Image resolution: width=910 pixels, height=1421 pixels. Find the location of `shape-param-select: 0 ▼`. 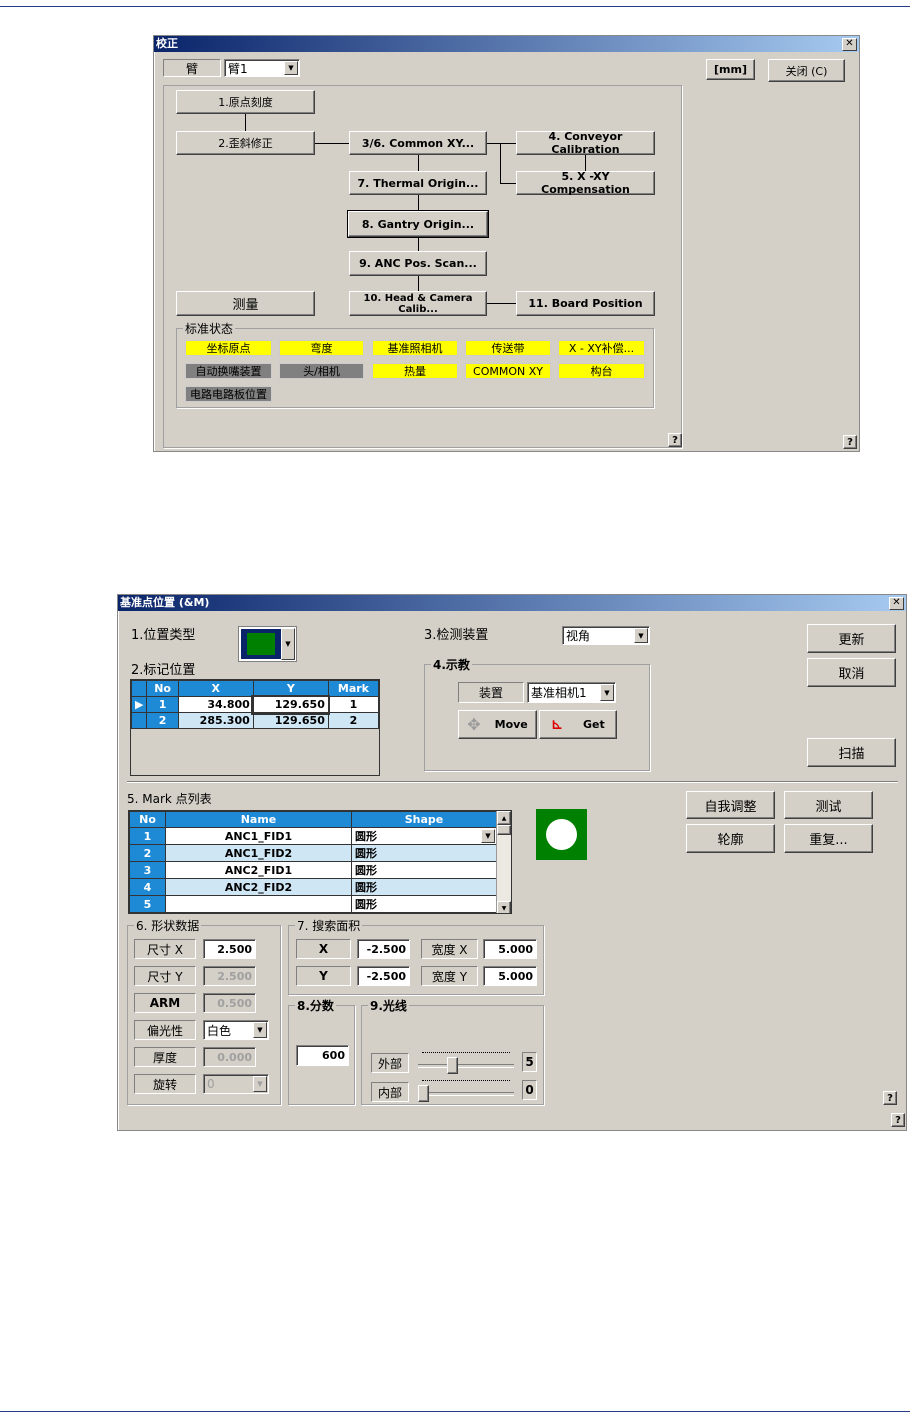

shape-param-select: 0 ▼ is located at coordinates (236, 1084).